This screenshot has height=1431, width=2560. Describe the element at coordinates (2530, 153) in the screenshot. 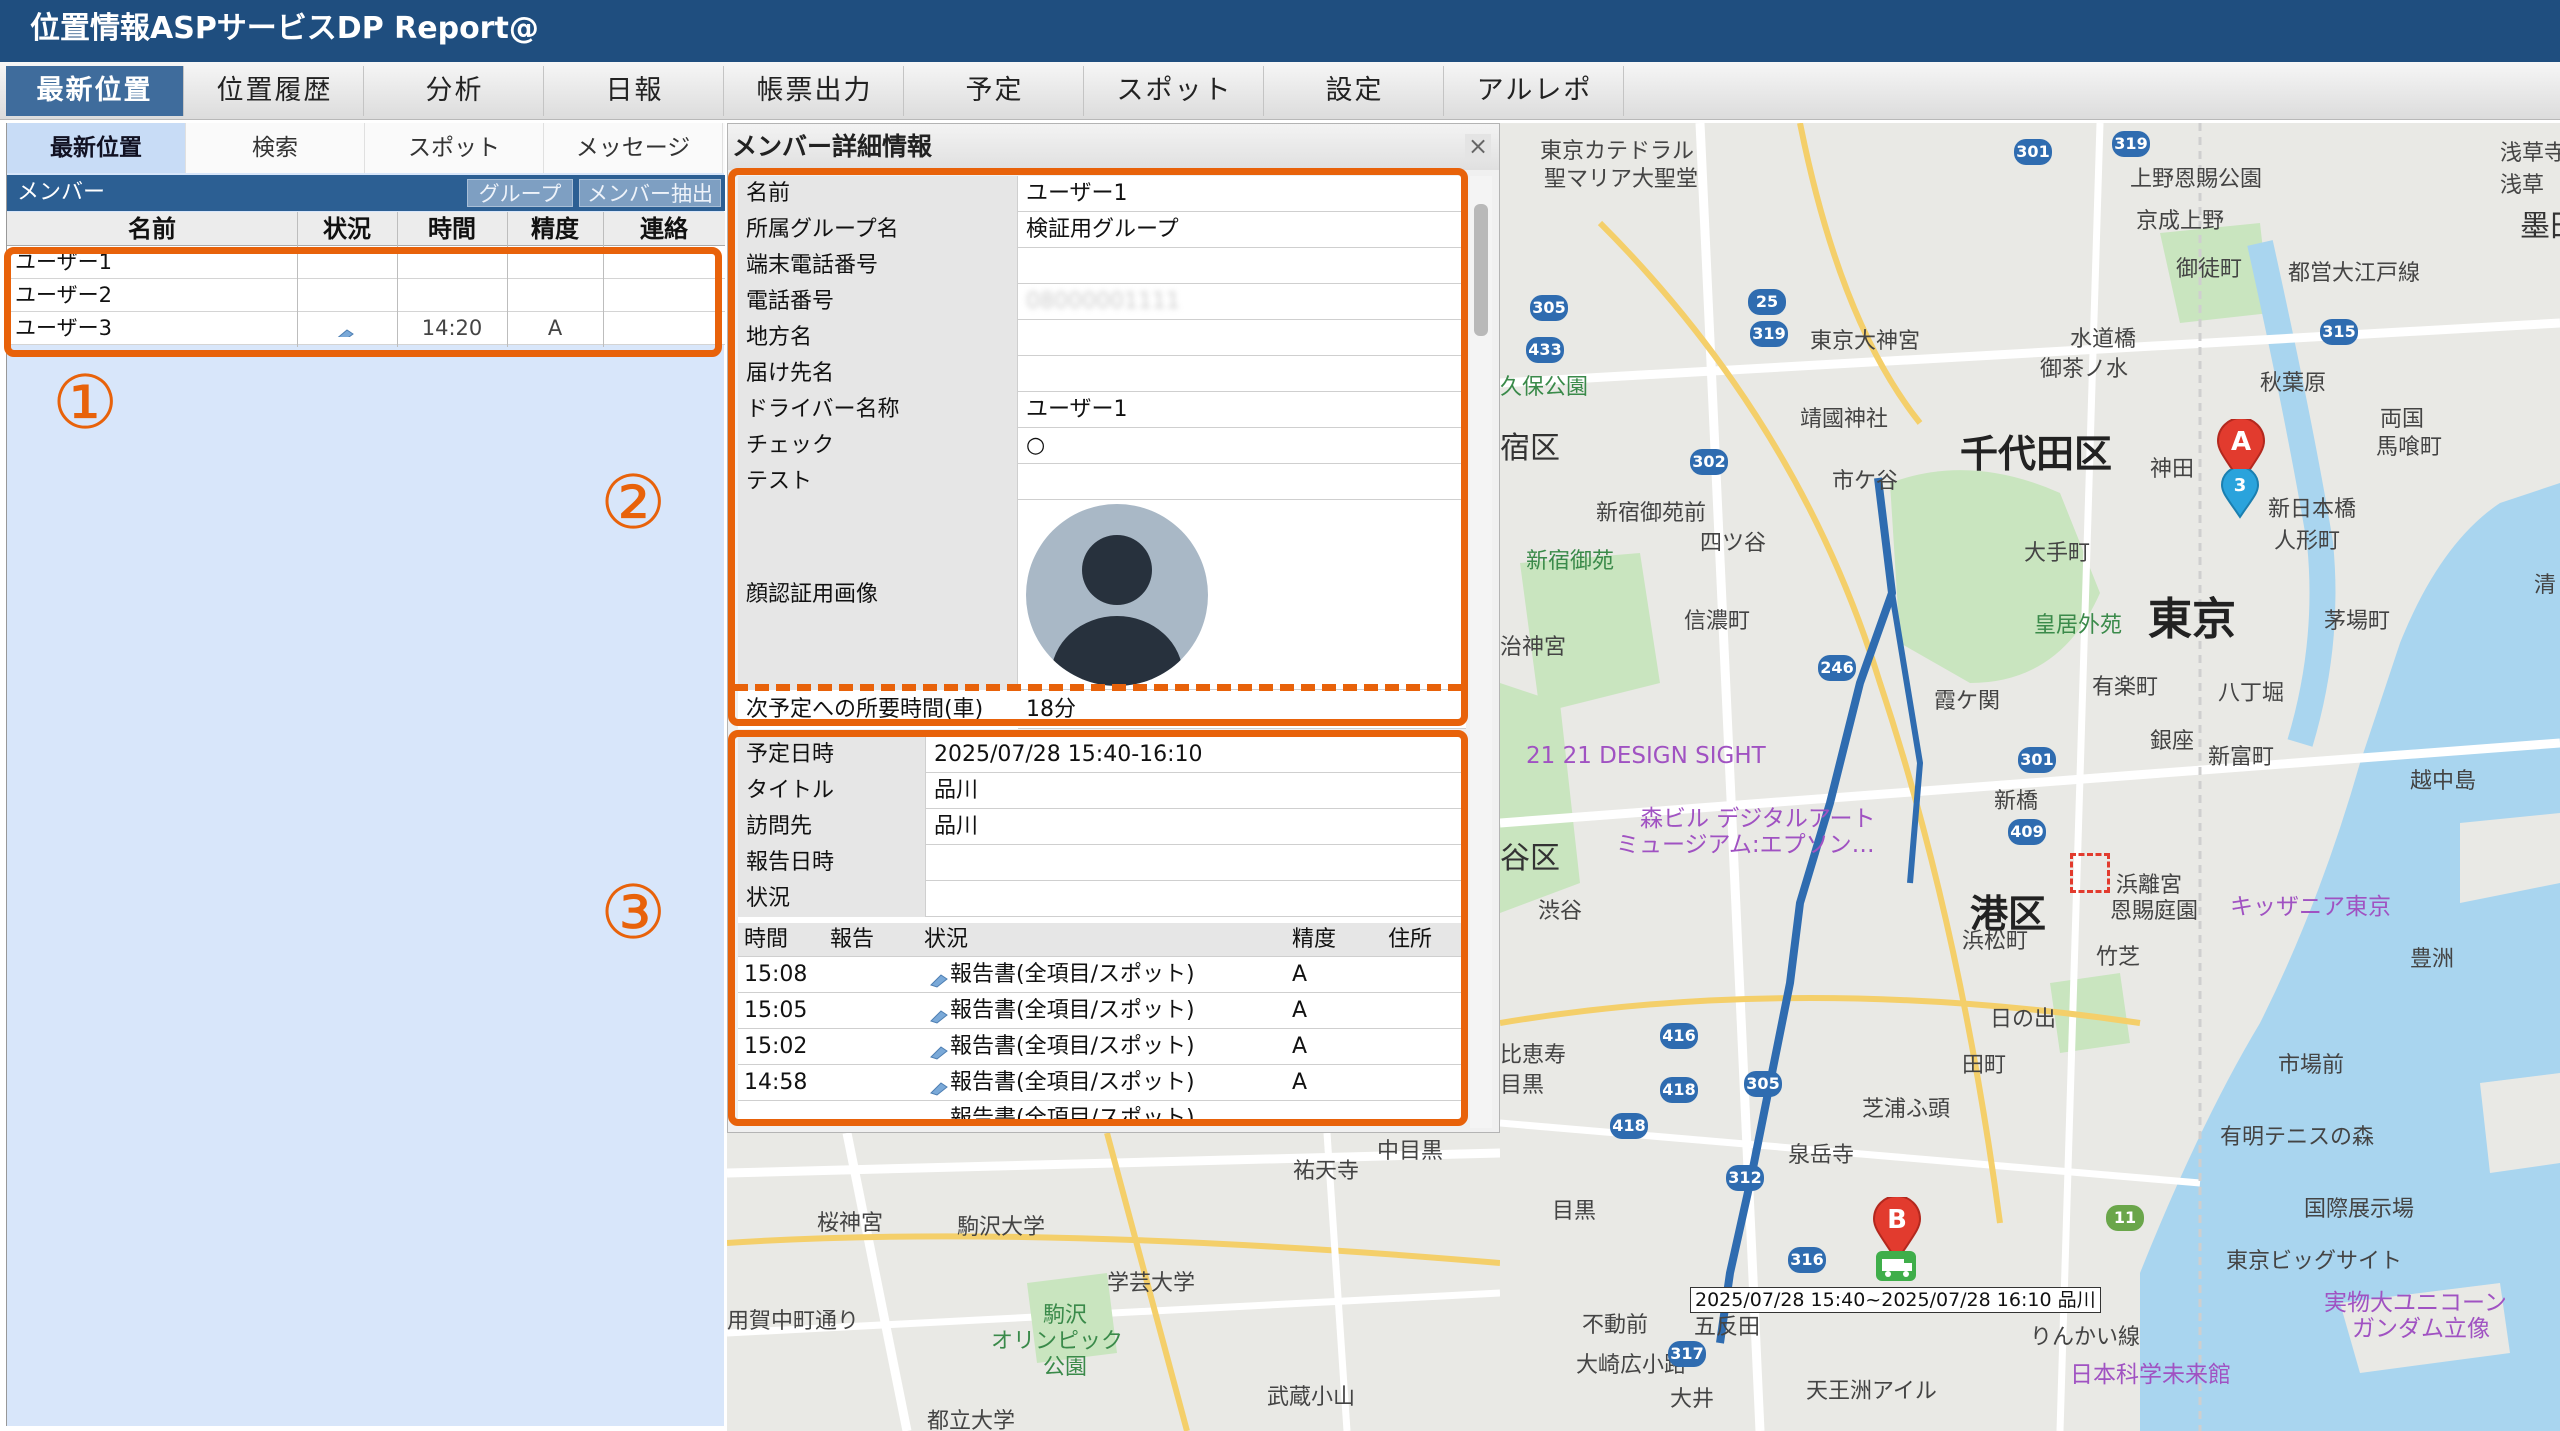

I see `map-label-asakusa: 浅草寺` at that location.